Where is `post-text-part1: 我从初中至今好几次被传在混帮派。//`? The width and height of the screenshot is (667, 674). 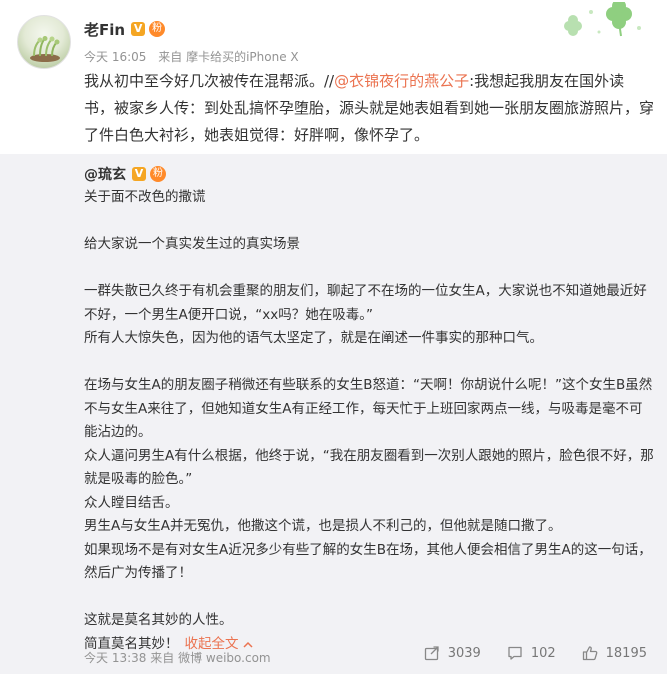 post-text-part1: 我从初中至今好几次被传在混帮派。// is located at coordinates (209, 81).